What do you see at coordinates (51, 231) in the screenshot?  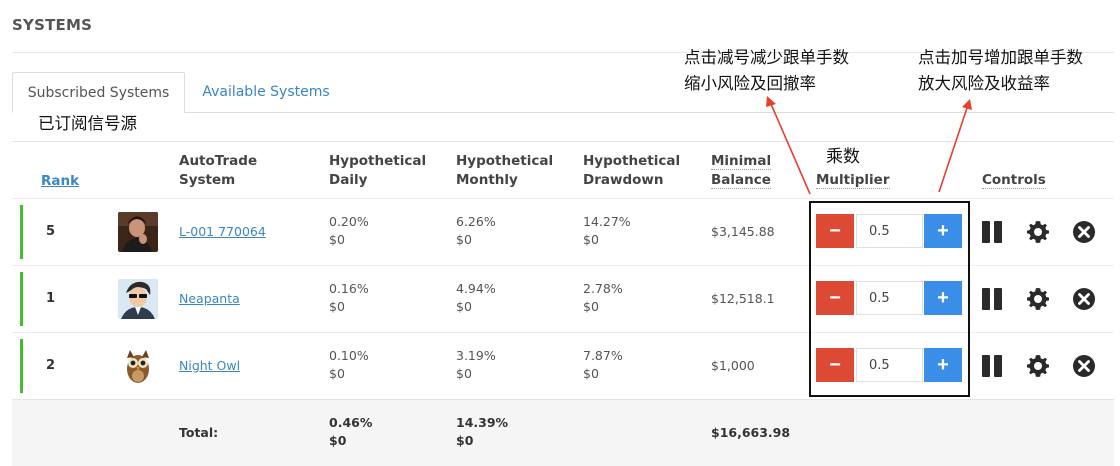 I see `rank-value: 5` at bounding box center [51, 231].